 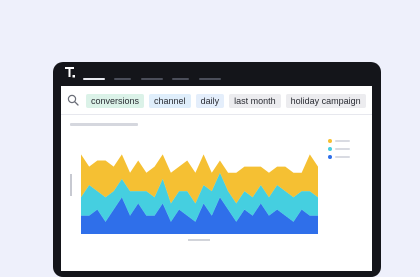 What do you see at coordinates (199, 240) in the screenshot?
I see `x-axis-label-placeholder` at bounding box center [199, 240].